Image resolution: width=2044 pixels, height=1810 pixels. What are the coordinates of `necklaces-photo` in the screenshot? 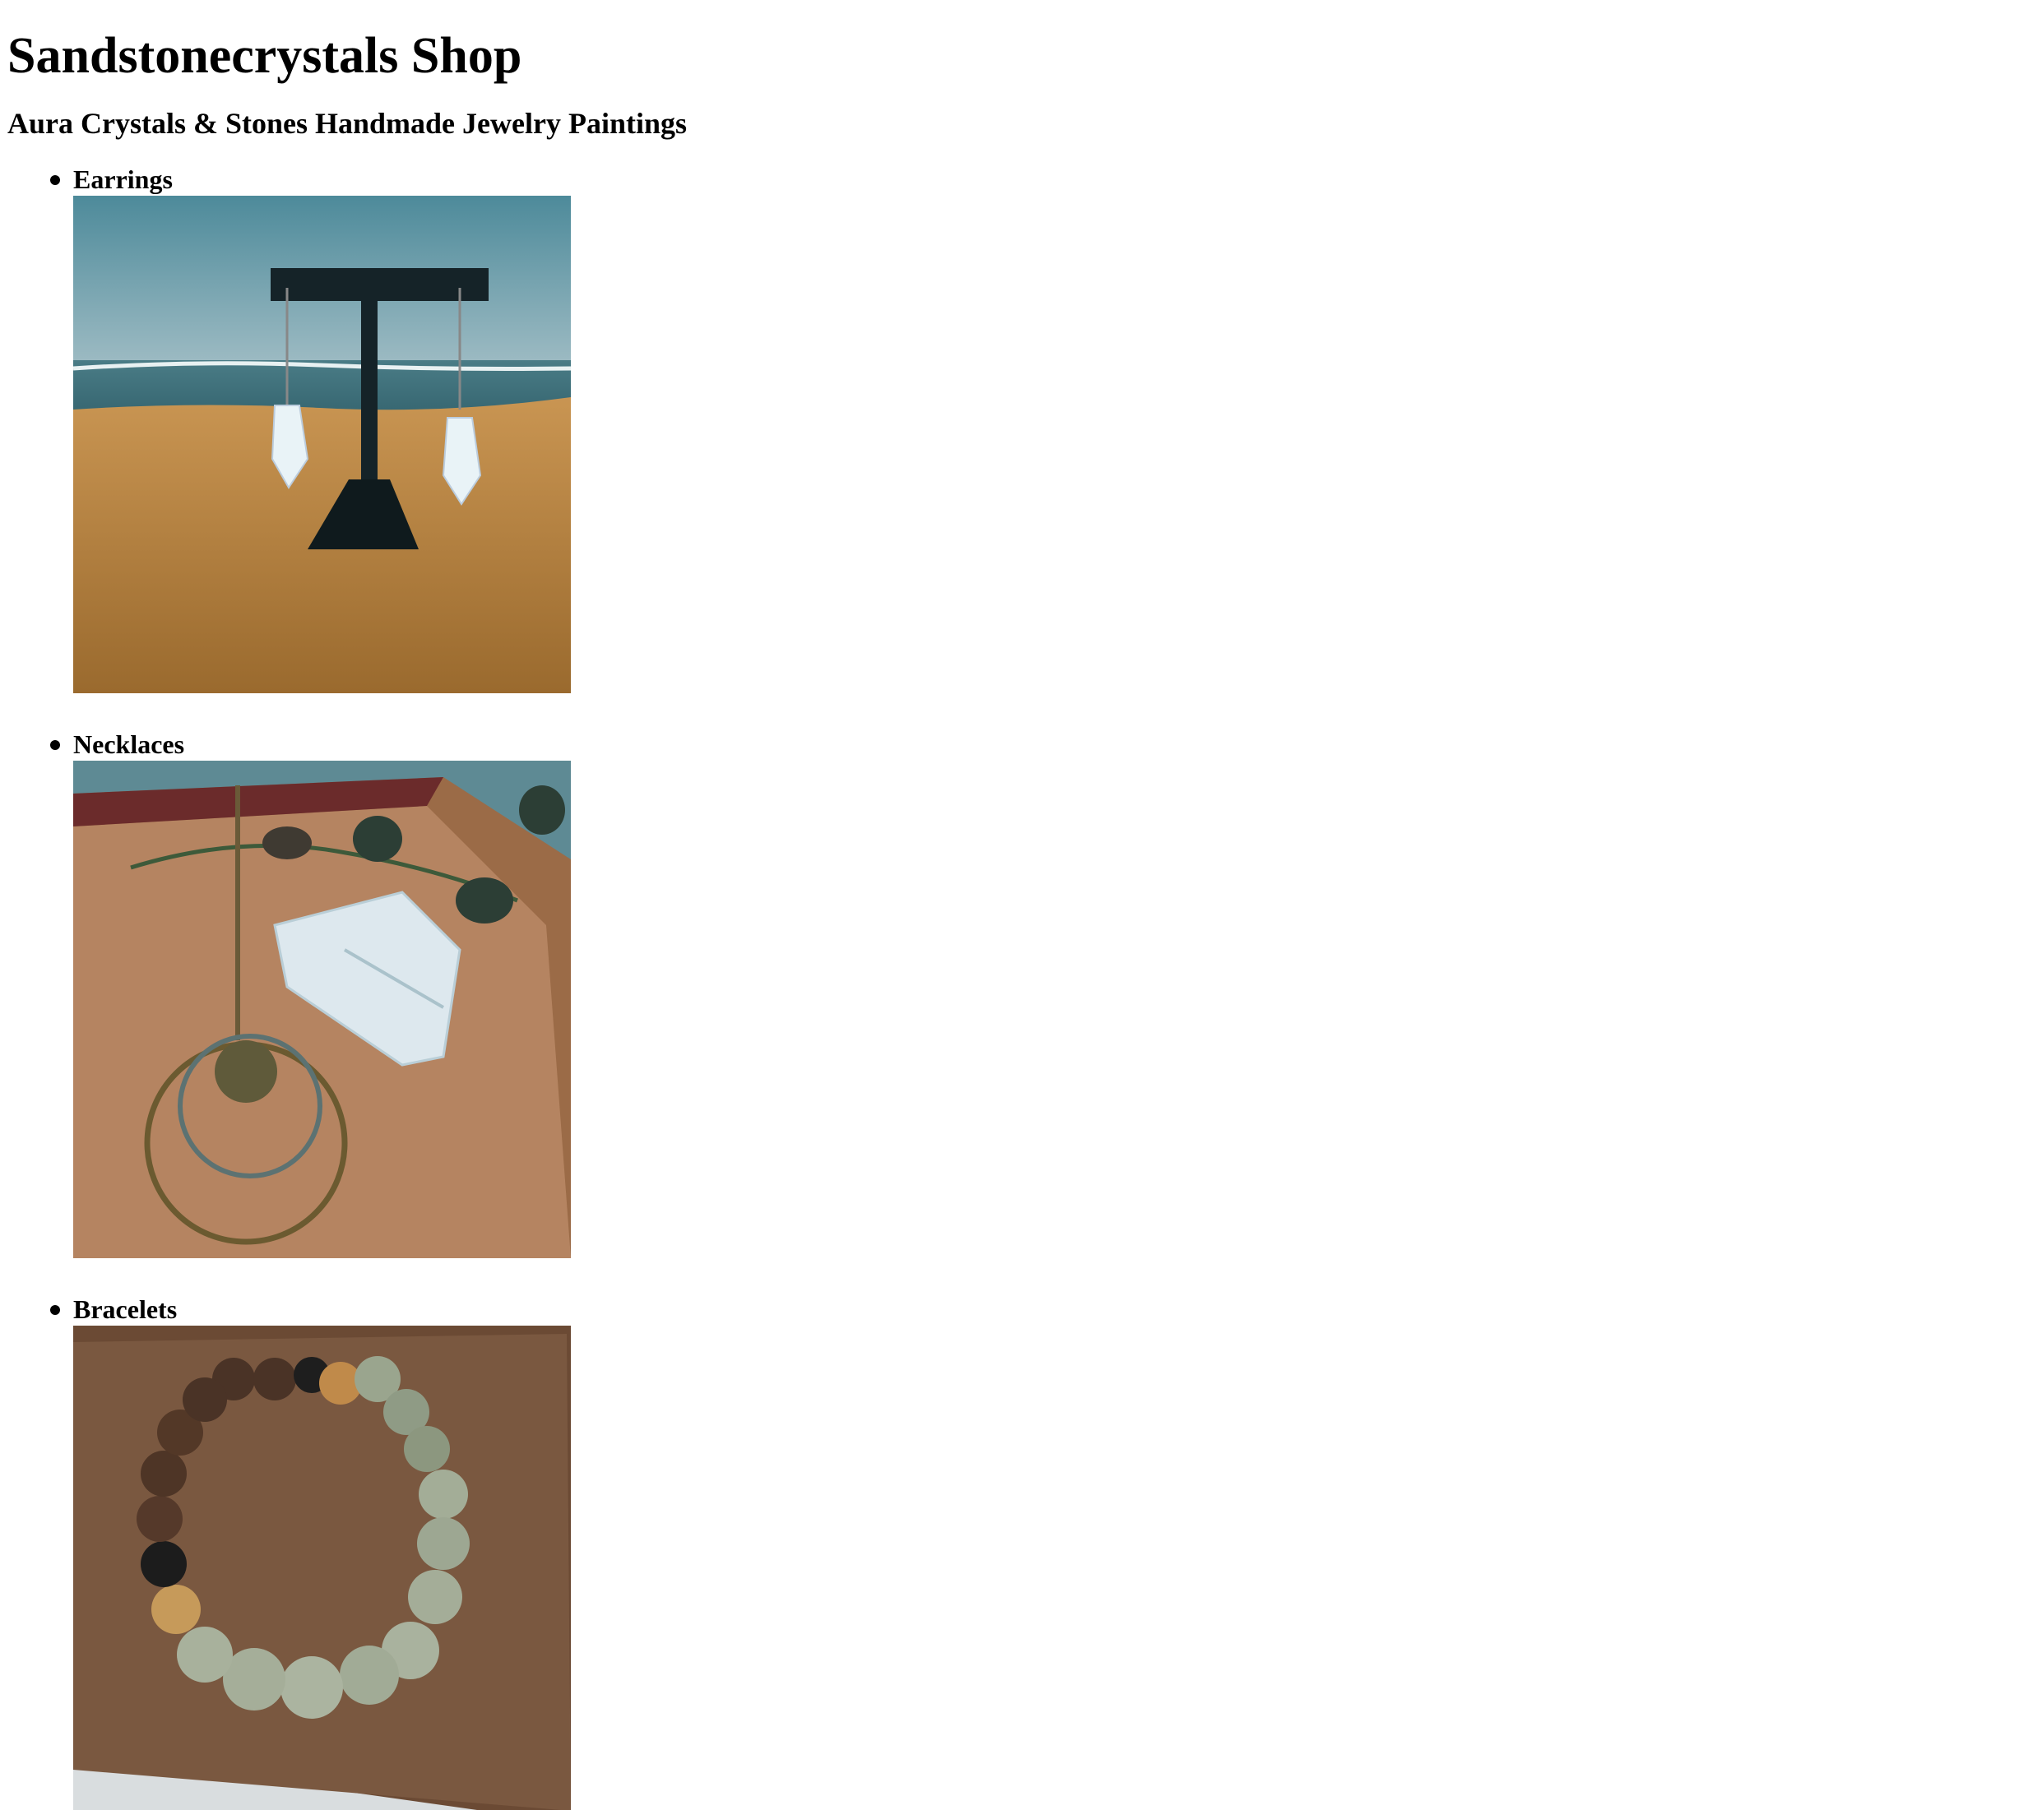 It's located at (322, 1009).